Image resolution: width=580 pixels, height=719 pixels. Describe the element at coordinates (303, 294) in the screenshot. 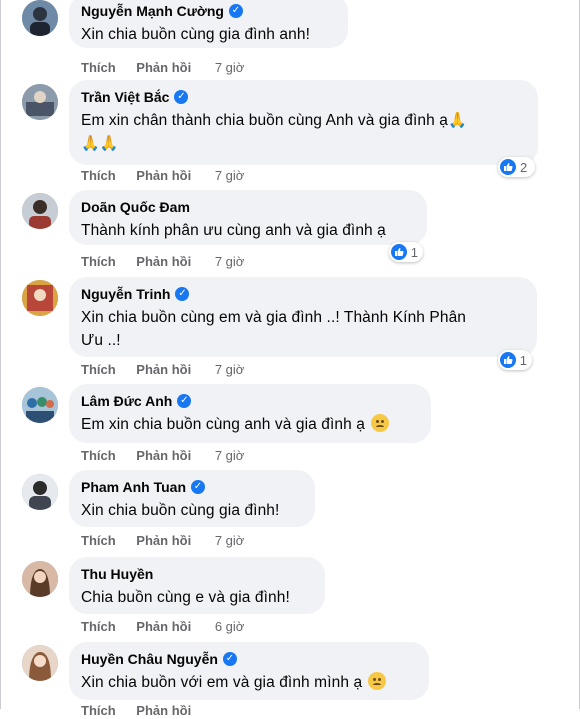

I see `commenter-name: Nguyễn Trinh ✓` at that location.